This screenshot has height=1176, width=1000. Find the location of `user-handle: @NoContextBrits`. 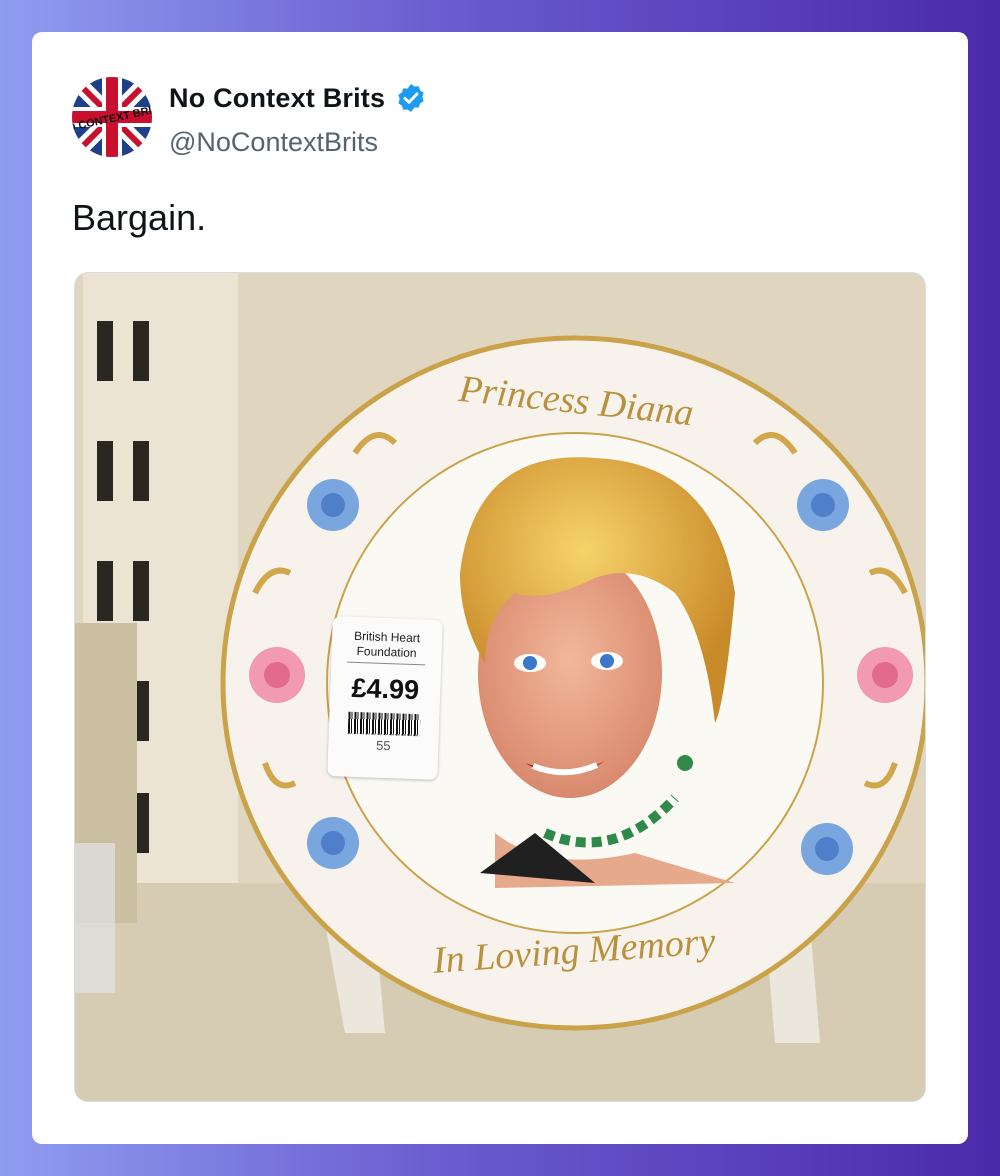

user-handle: @NoContextBrits is located at coordinates (273, 142).